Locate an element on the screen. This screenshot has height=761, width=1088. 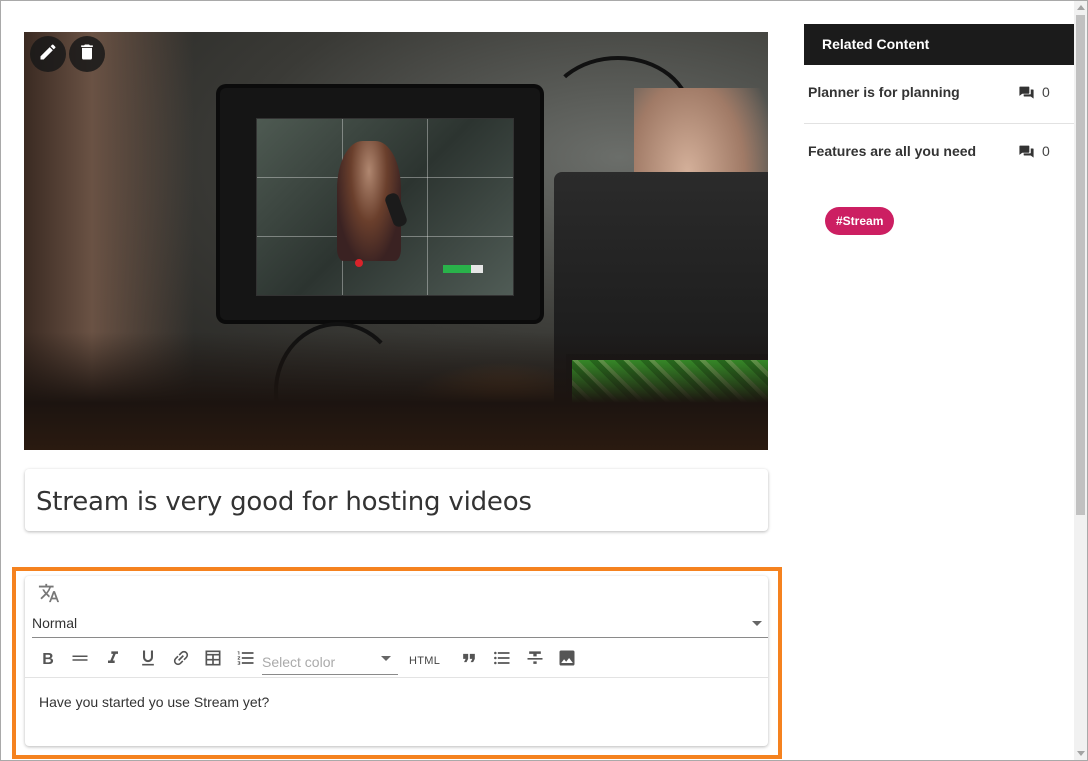
editor-toolbar: B Select color HTML is located at coordinates (396, 659).